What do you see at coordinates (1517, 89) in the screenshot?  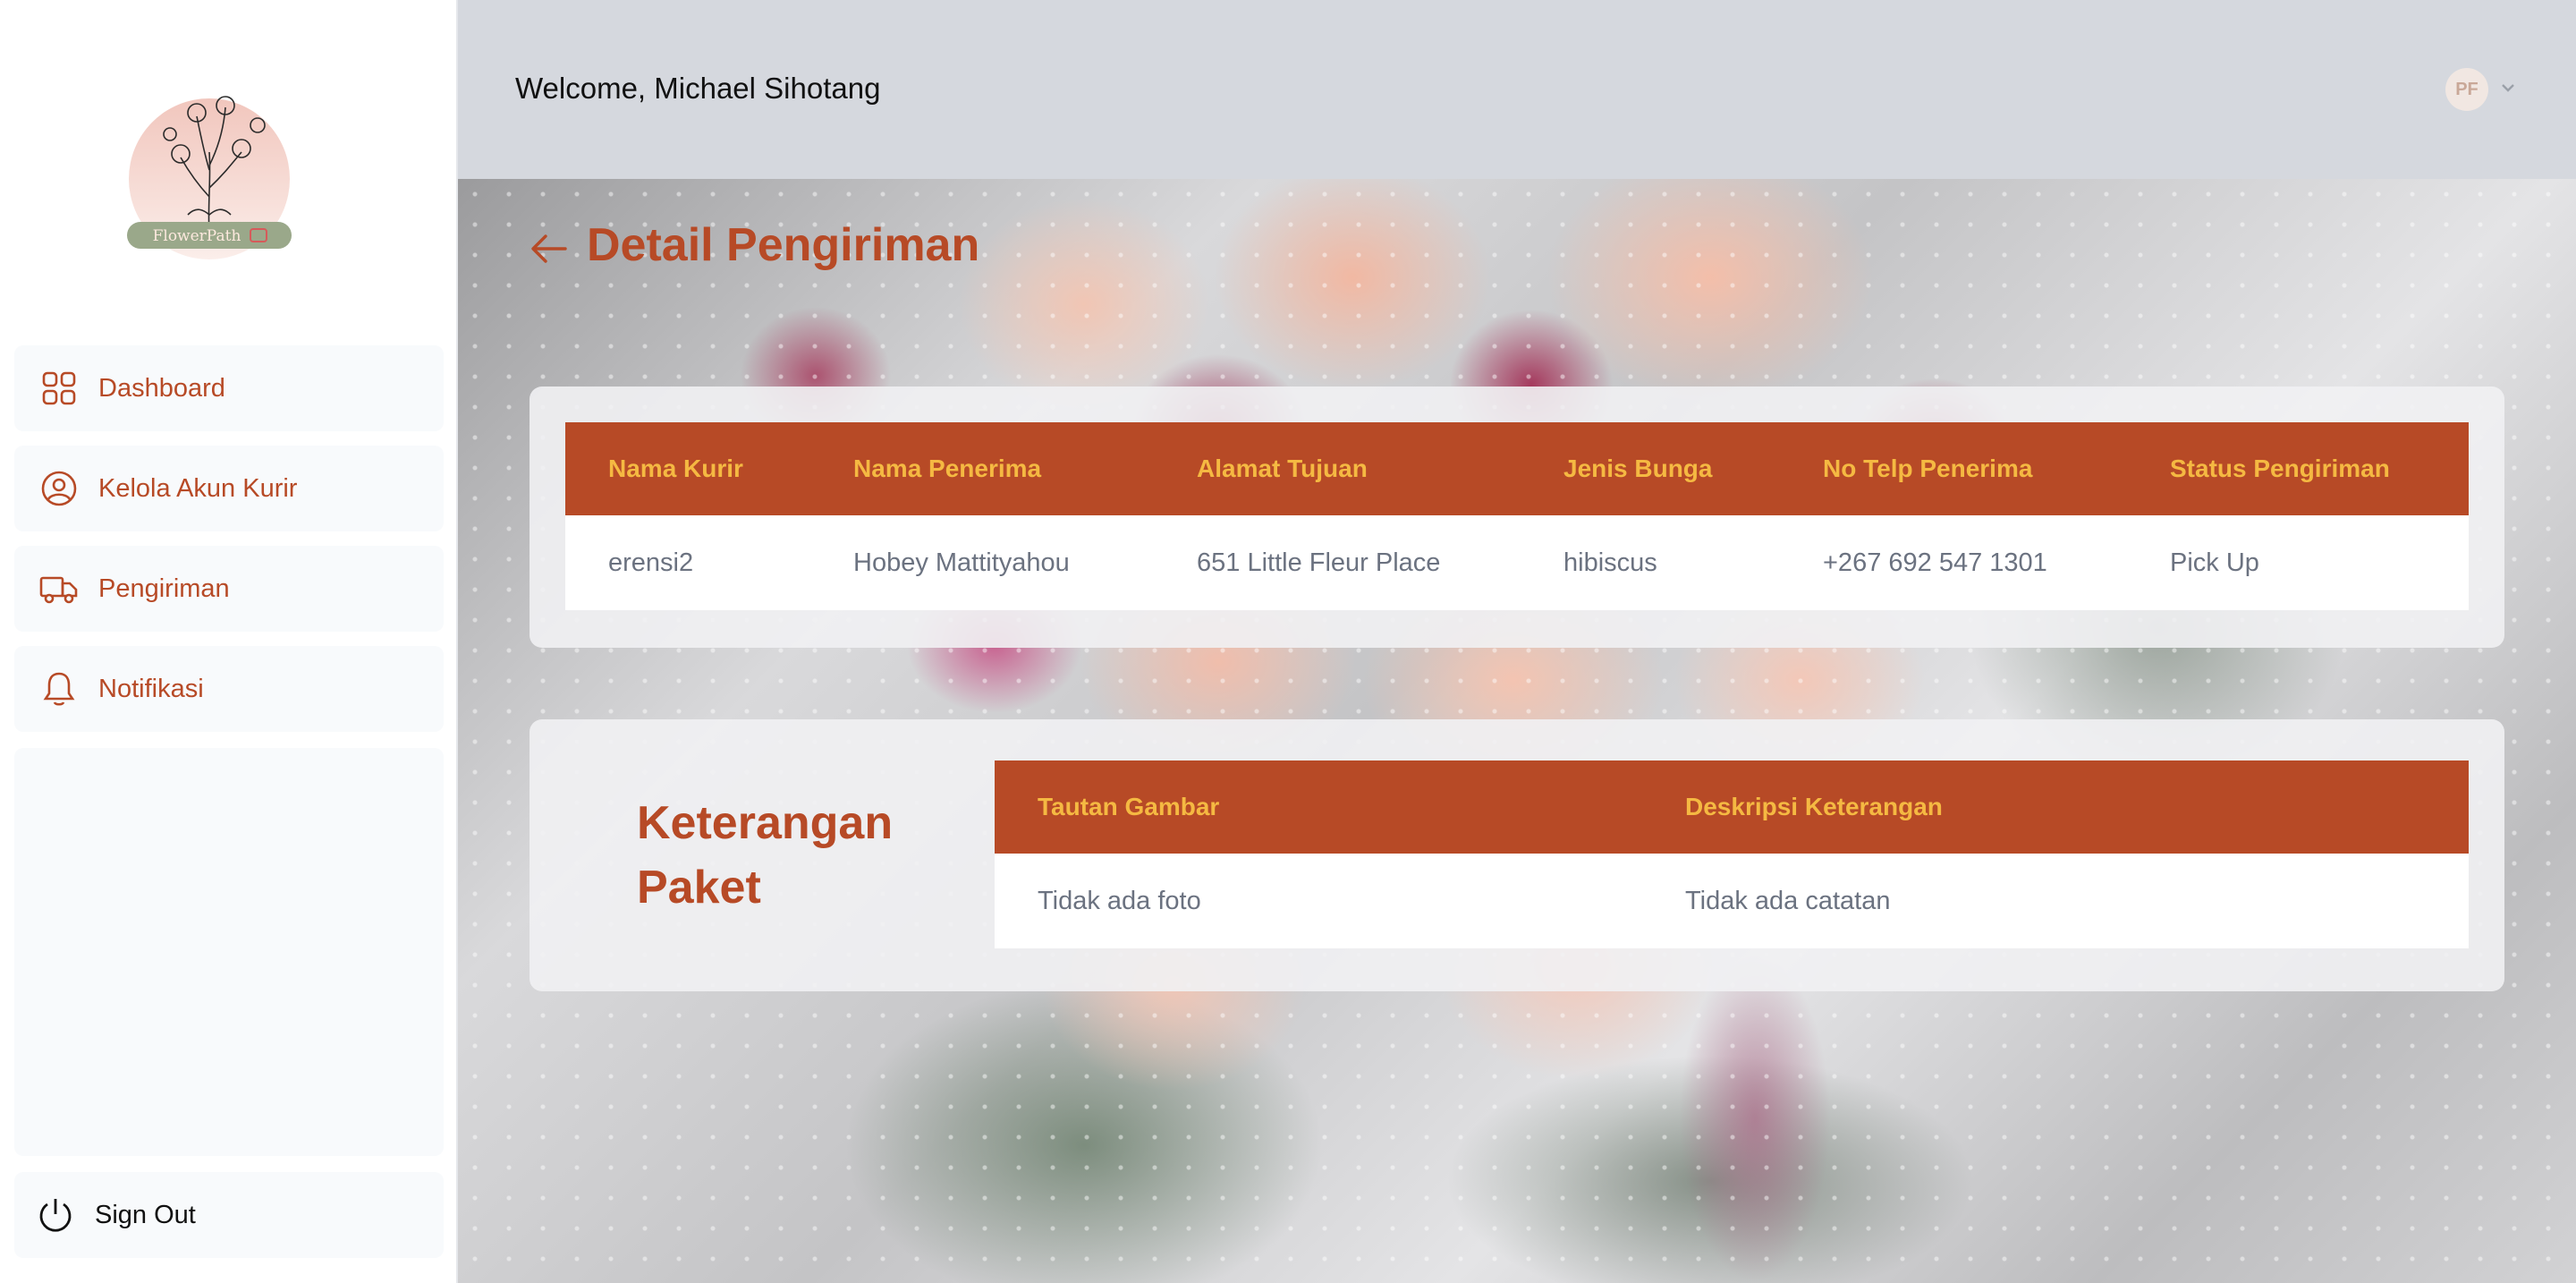 I see `top-header: Welcome, Michael Sihotang PF` at bounding box center [1517, 89].